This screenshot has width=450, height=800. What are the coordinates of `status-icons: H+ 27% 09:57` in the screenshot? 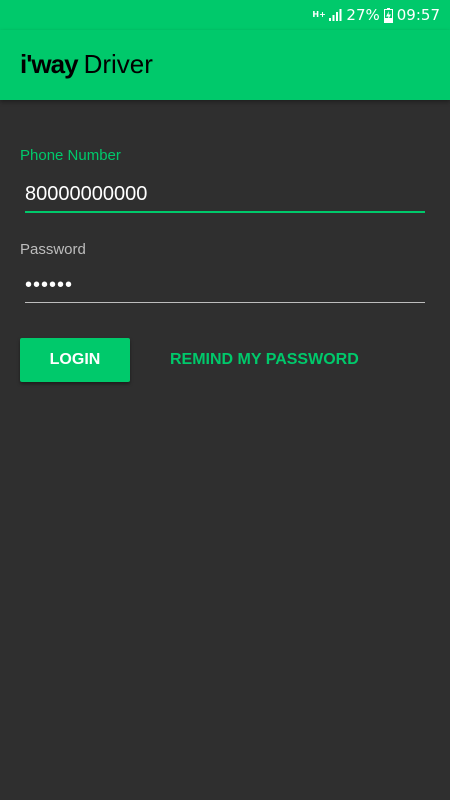 It's located at (376, 15).